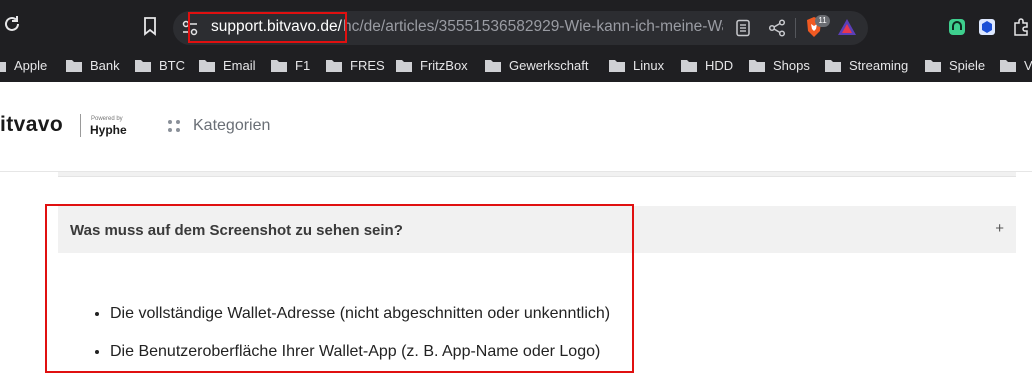  What do you see at coordinates (649, 65) in the screenshot?
I see `bookmark-label: Linux` at bounding box center [649, 65].